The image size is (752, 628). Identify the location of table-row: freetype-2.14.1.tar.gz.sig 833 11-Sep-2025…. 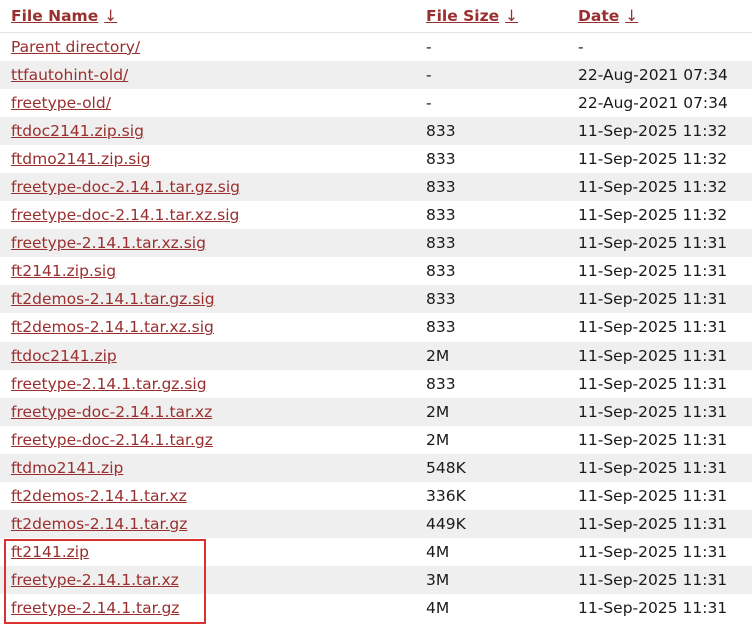
(376, 384).